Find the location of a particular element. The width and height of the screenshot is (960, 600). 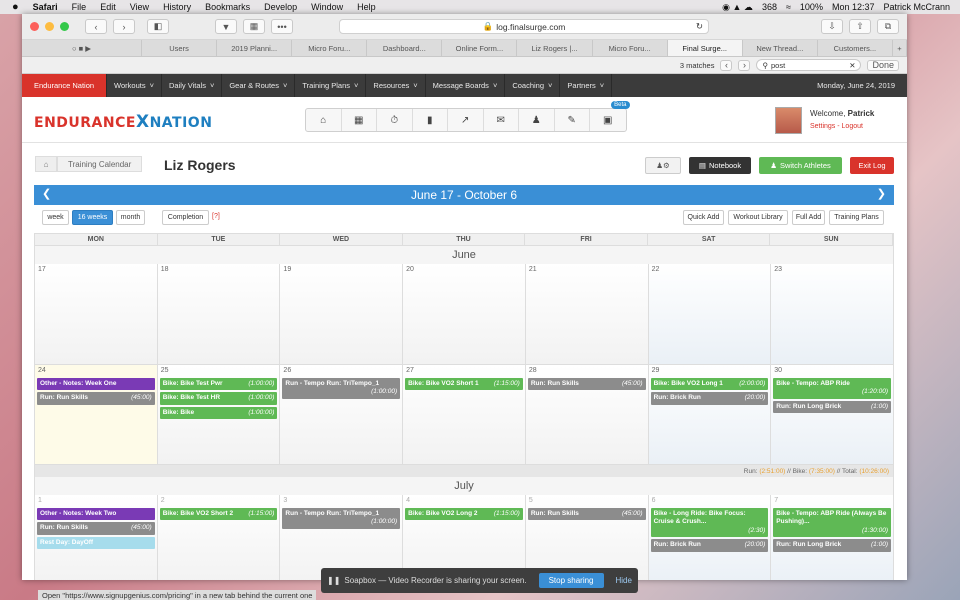

notebook-button: ▤ Notebook is located at coordinates (720, 165).